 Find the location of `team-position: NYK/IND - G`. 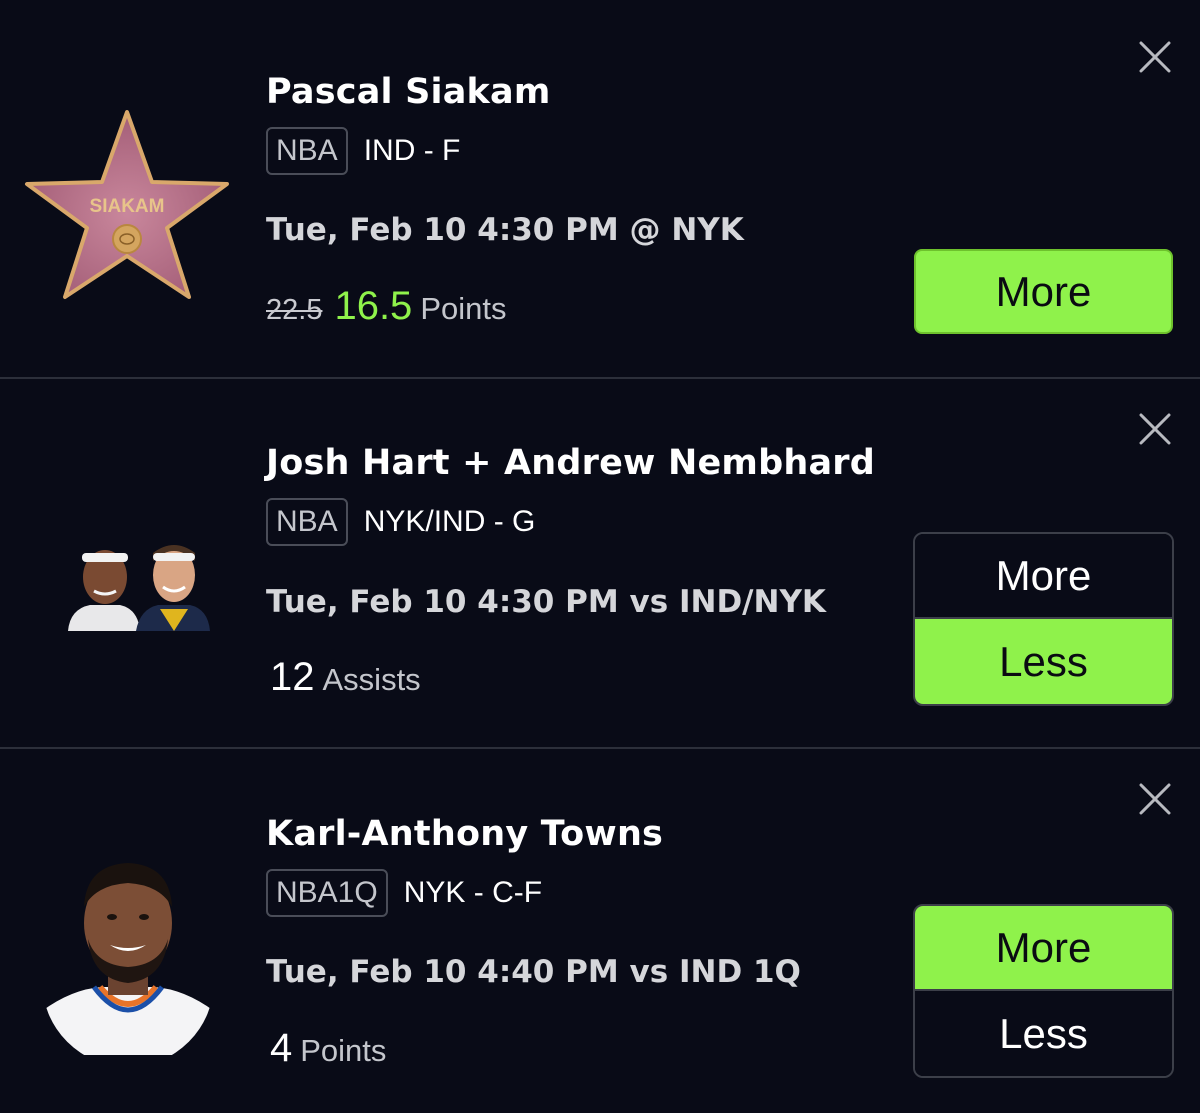

team-position: NYK/IND - G is located at coordinates (449, 521).